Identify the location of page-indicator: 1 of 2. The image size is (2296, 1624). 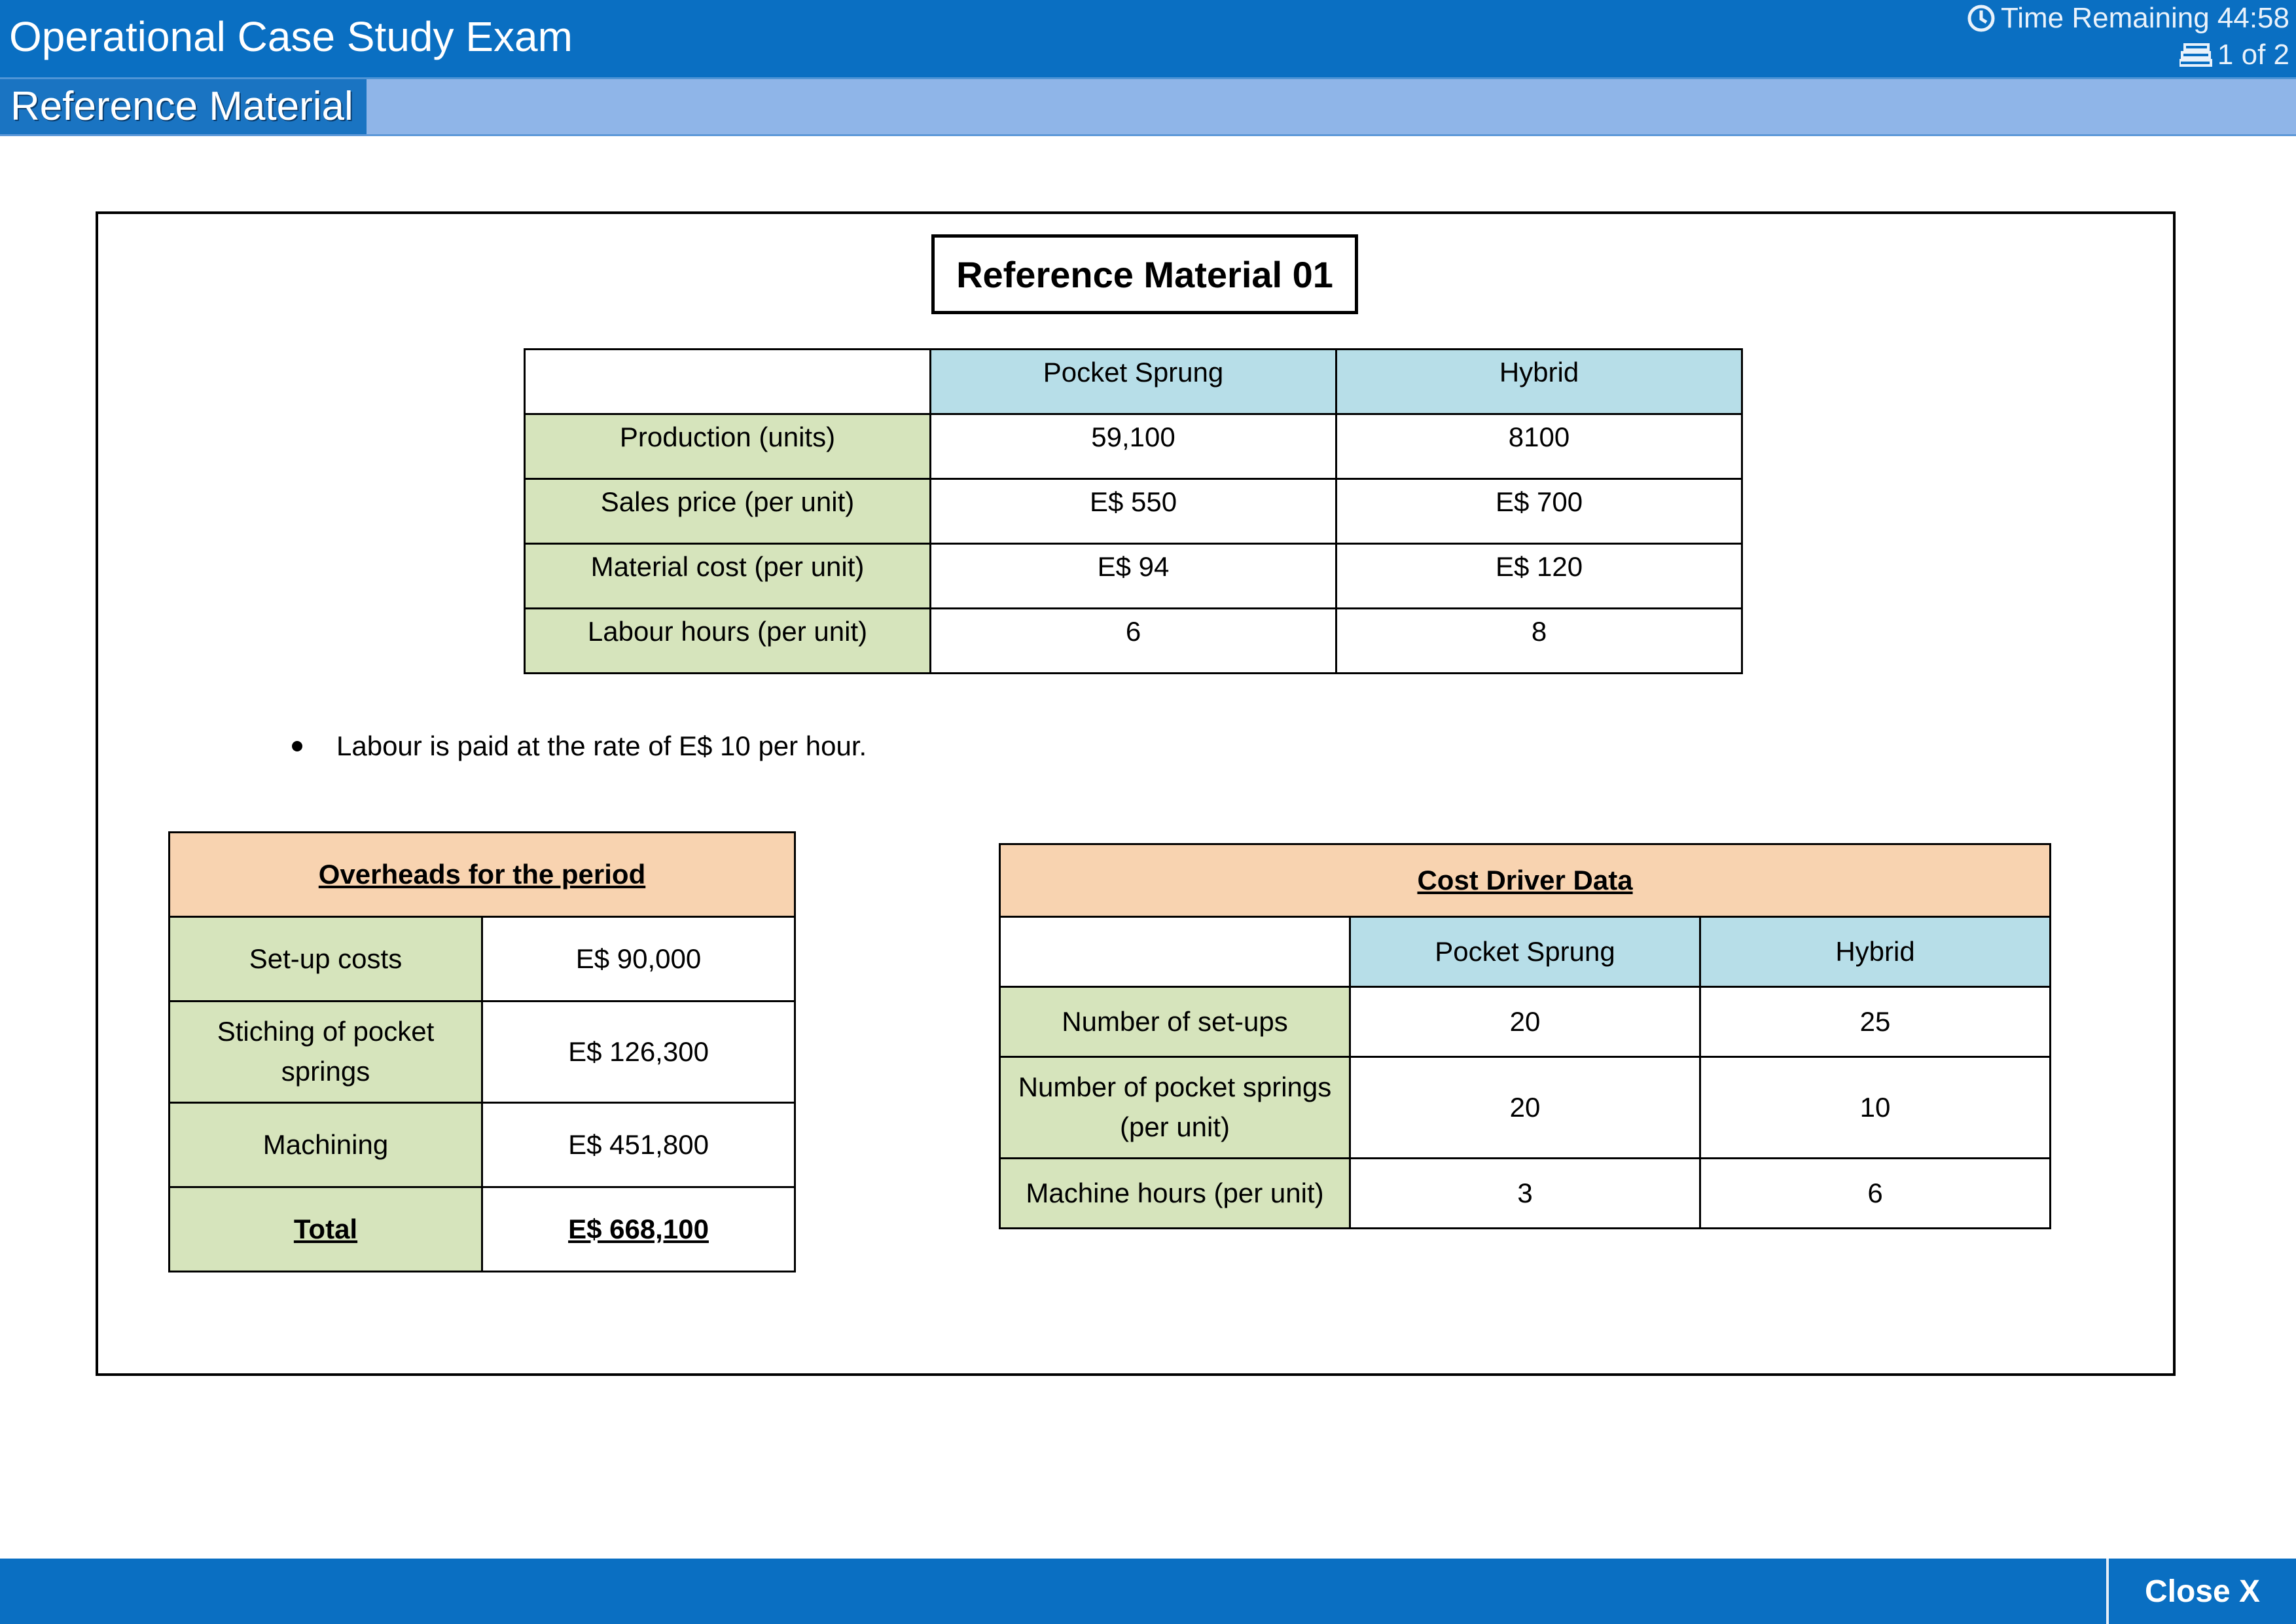
(2234, 55).